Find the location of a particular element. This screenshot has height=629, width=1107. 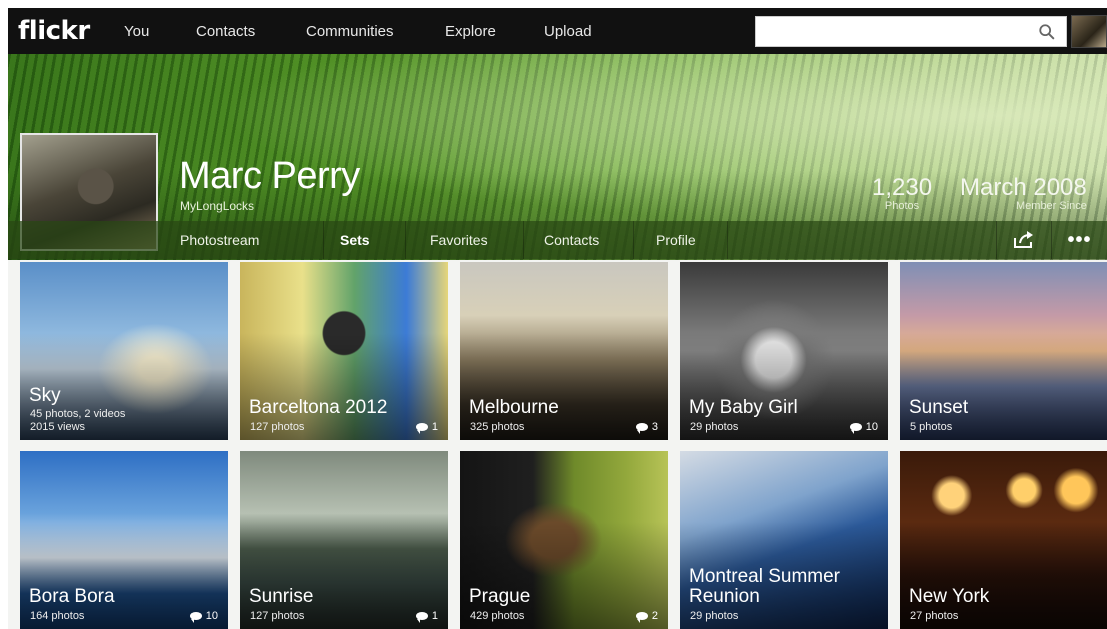

search-input is located at coordinates (891, 31).